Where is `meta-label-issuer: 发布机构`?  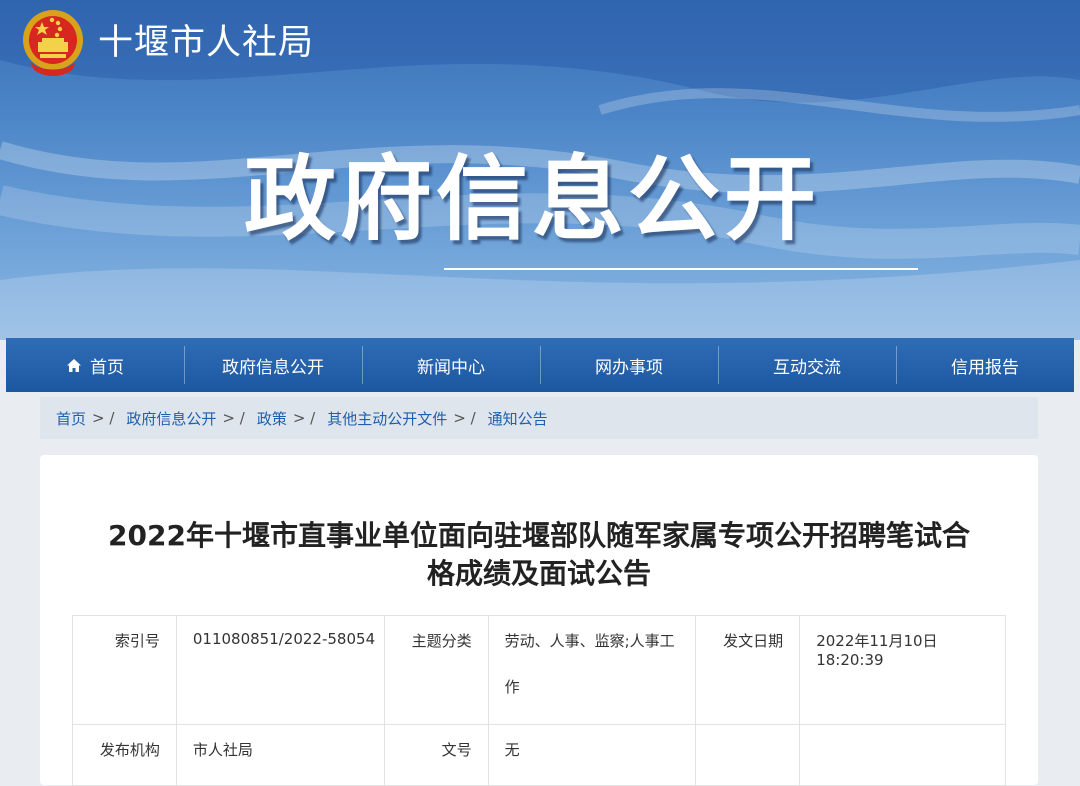 meta-label-issuer: 发布机构 is located at coordinates (124, 755).